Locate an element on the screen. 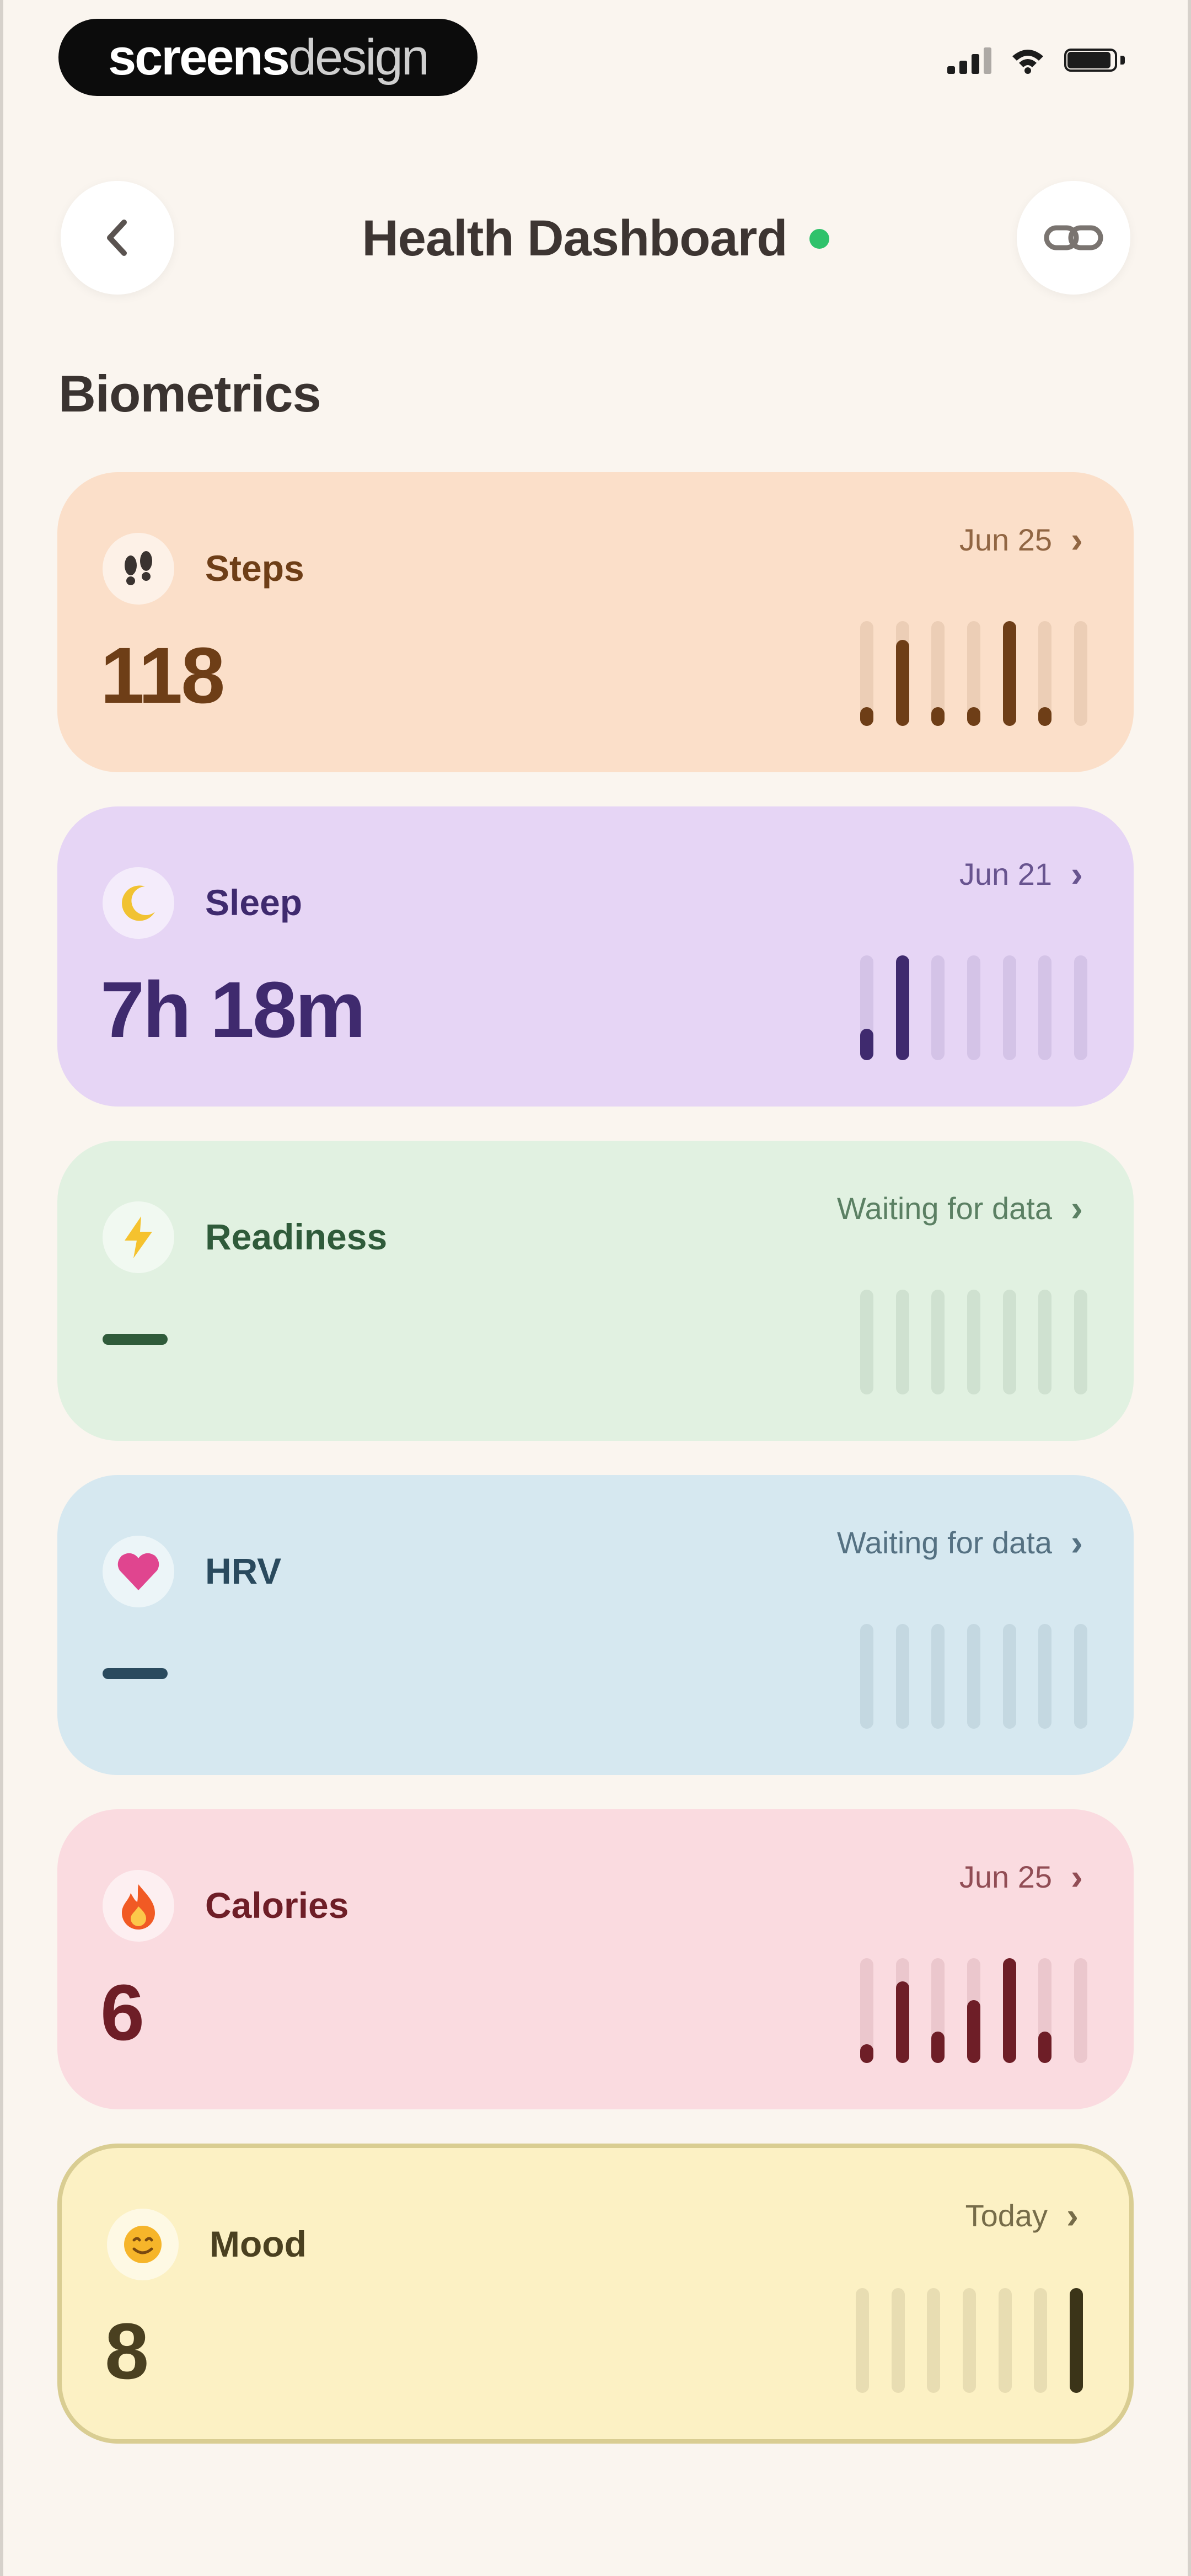 This screenshot has height=2576, width=1191. bolt-icon is located at coordinates (138, 1237).